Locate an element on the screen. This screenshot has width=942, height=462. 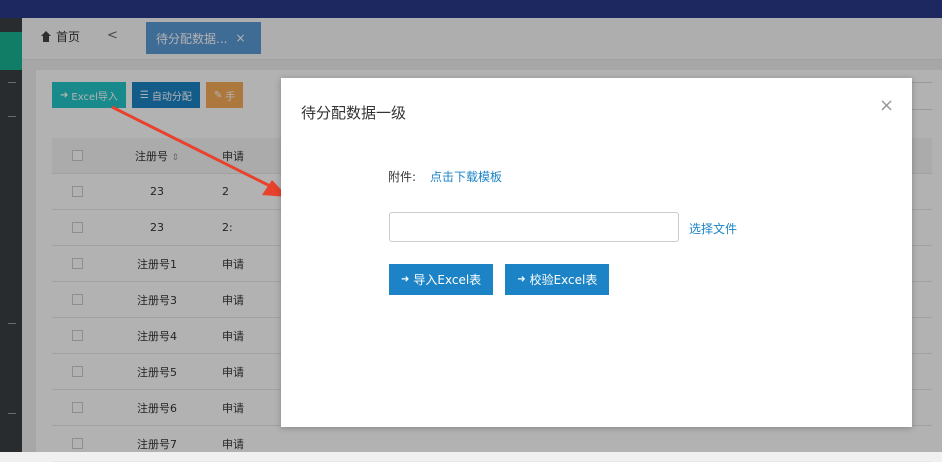
dialog-title: 待分配数据一级 is located at coordinates (354, 113).